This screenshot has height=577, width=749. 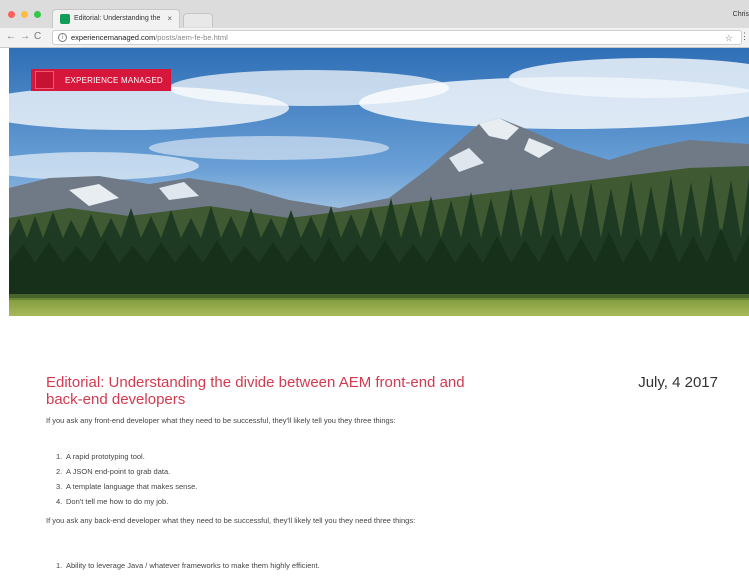 I want to click on profile-name: Chris, so click(x=741, y=14).